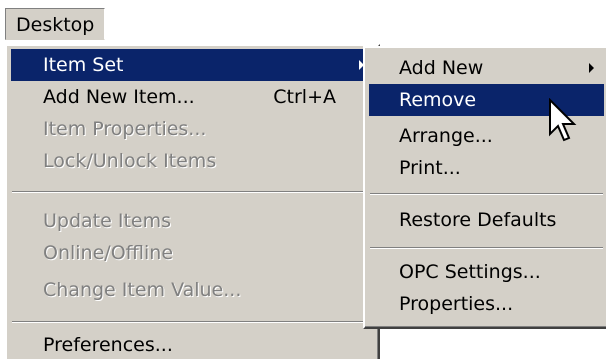 Image resolution: width=606 pixels, height=359 pixels. What do you see at coordinates (55, 24) in the screenshot?
I see `menubar-item-desktop: Desktop` at bounding box center [55, 24].